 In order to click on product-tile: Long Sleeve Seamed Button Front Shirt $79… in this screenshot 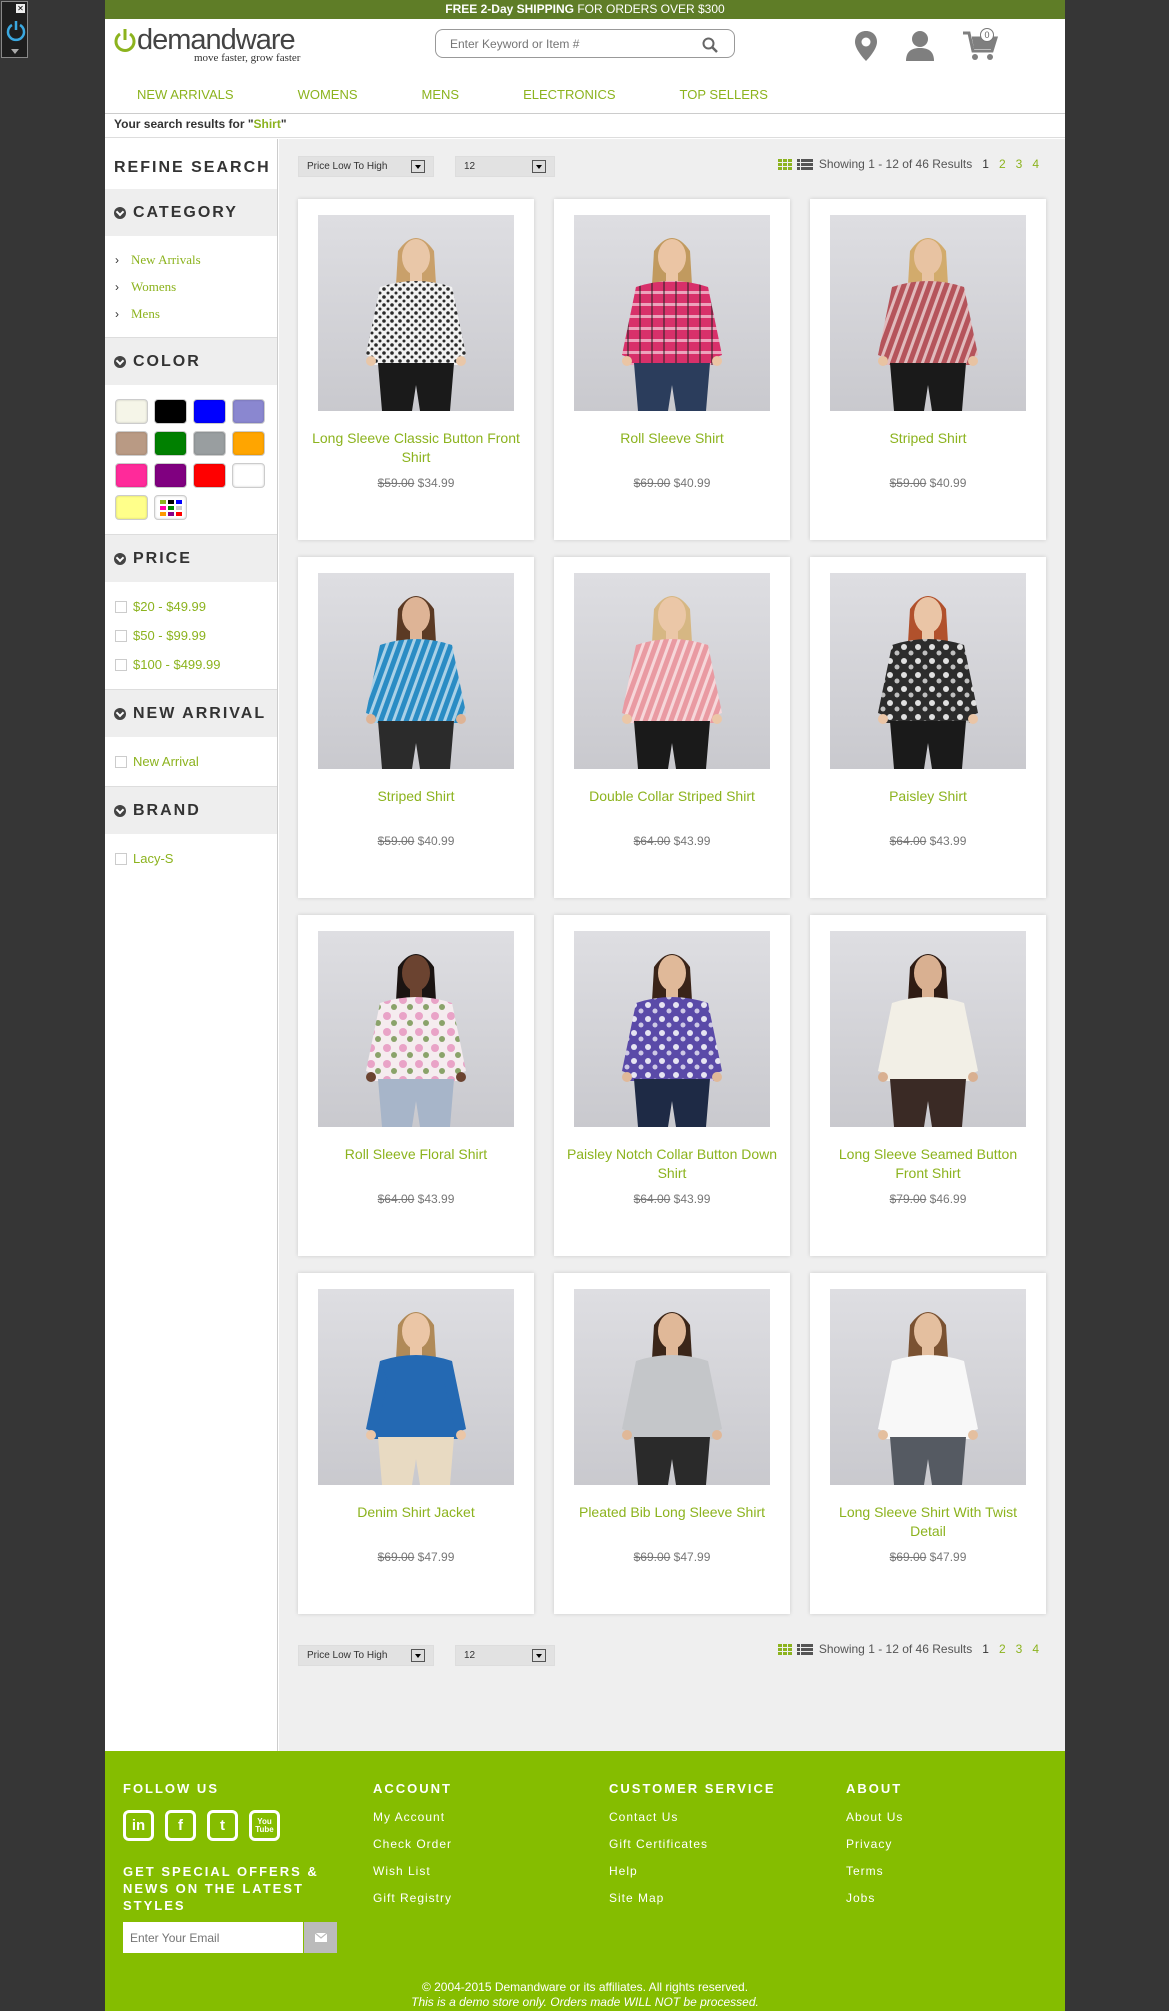, I will do `click(928, 1085)`.